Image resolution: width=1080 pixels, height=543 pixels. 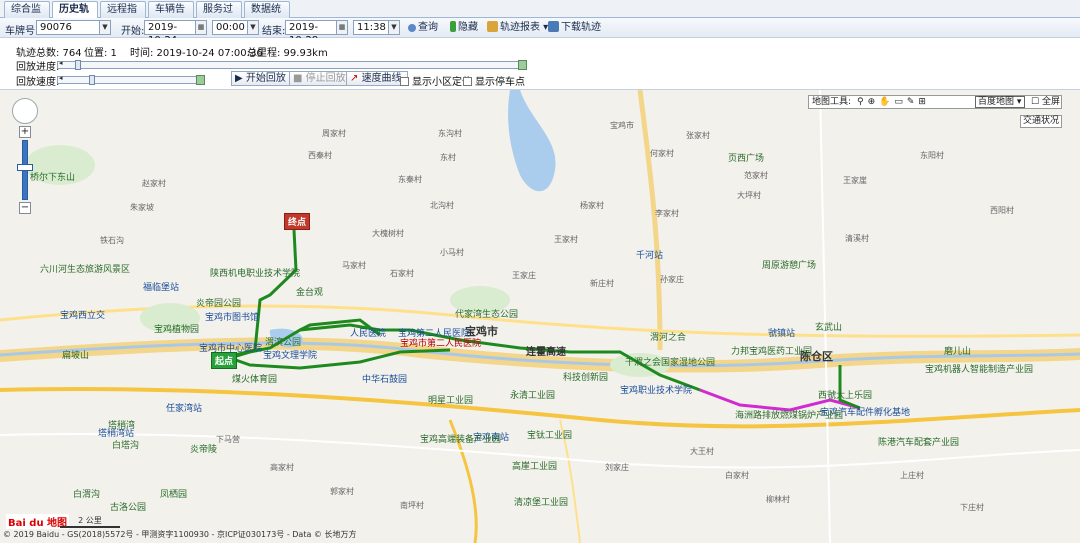 What do you see at coordinates (274, 31) in the screenshot?
I see `end-label: 结束:` at bounding box center [274, 31].